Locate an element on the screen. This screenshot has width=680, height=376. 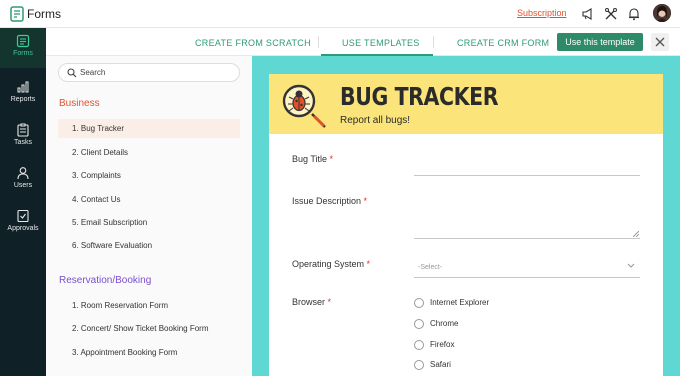
nav-label-reports: Reports is located at coordinates (23, 99).